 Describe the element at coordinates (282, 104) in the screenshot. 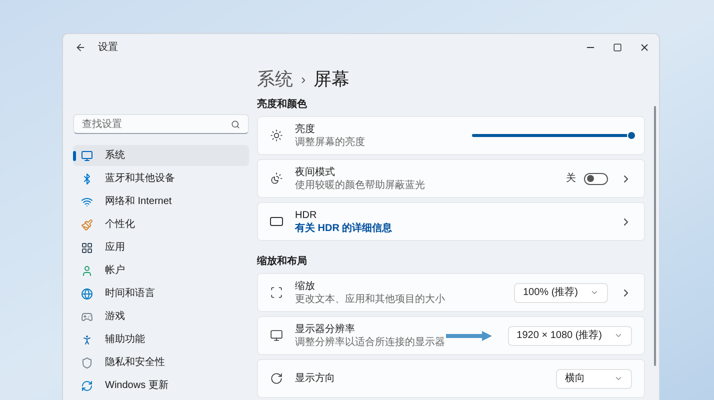

I see `section-heading: 亮度和颜色` at that location.